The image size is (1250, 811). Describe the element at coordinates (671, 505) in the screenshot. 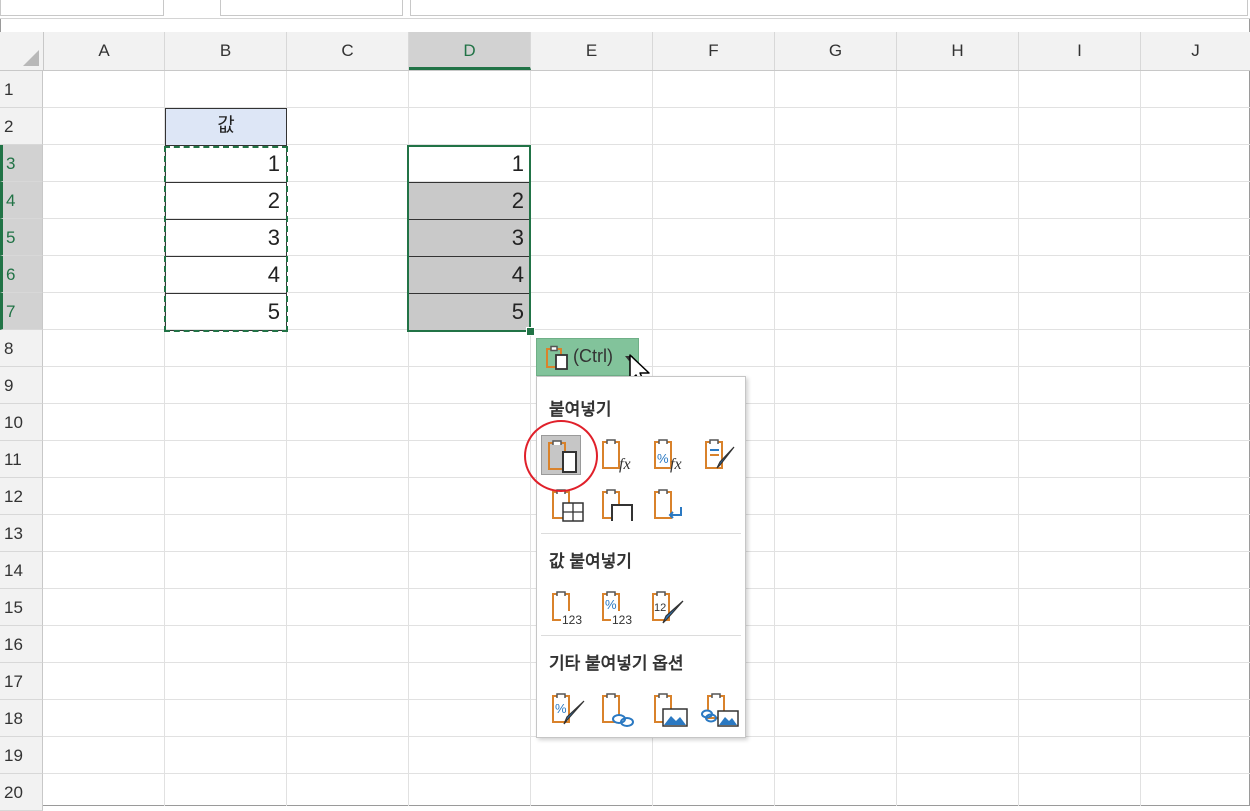

I see `paste-transpose-icon` at that location.